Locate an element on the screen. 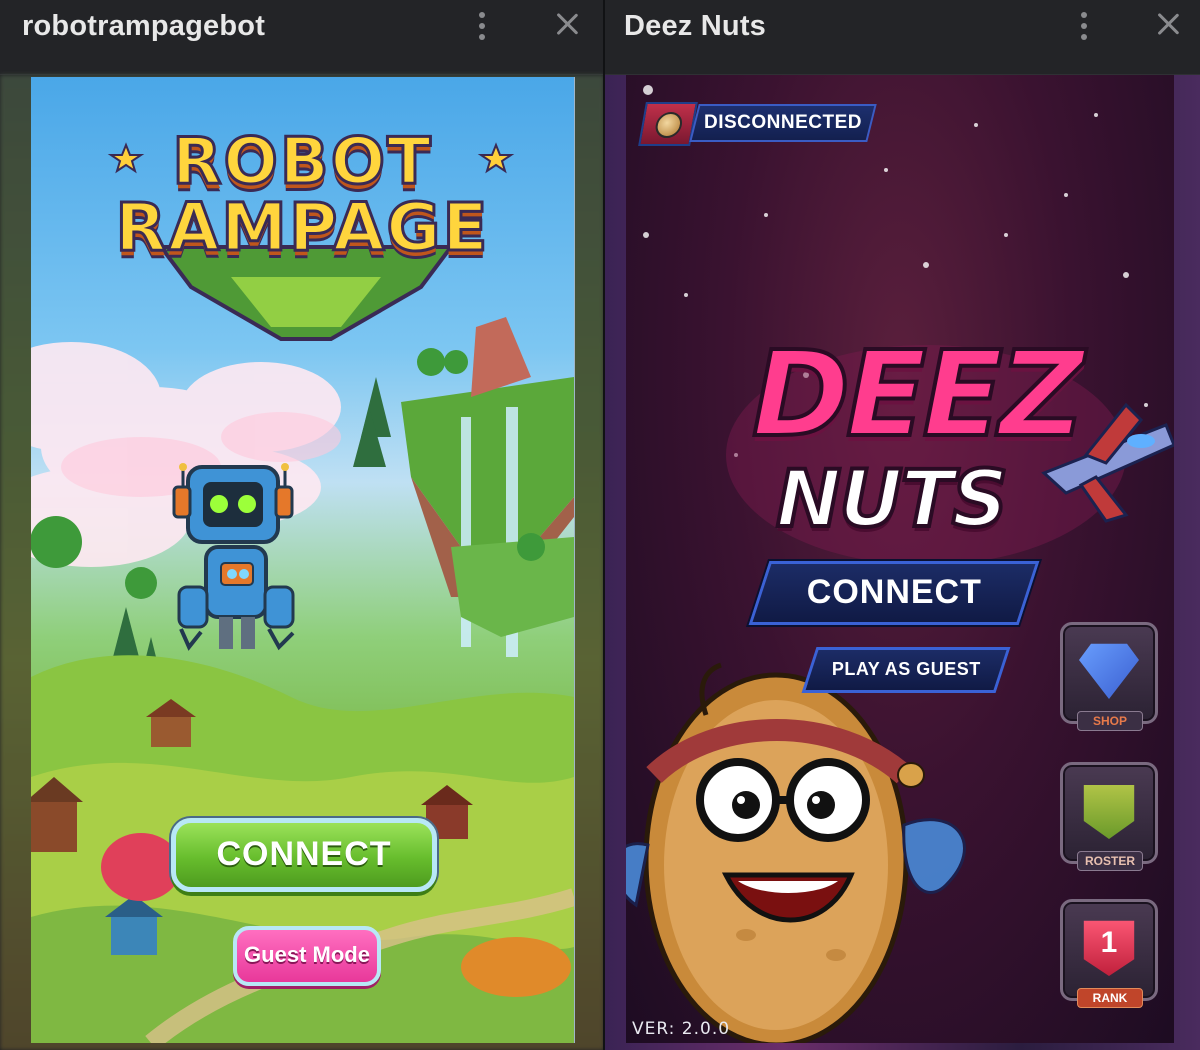  roster-button: ROSTER is located at coordinates (1109, 816).